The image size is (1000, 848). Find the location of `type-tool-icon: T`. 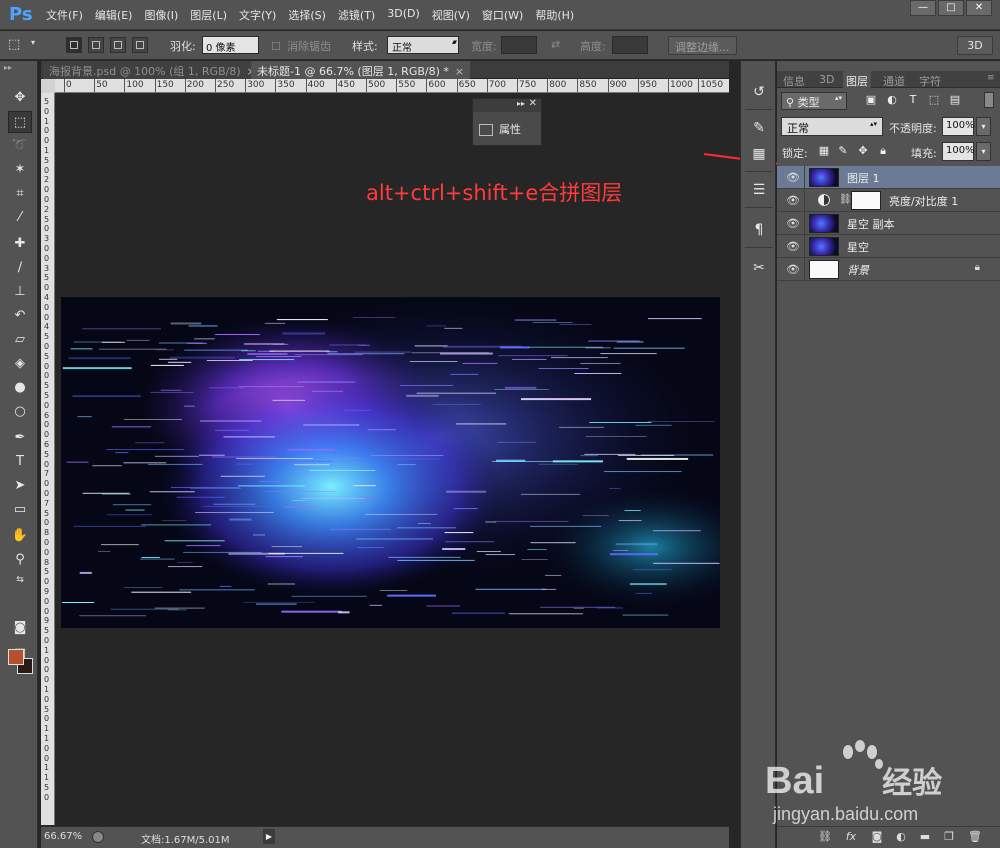

type-tool-icon: T is located at coordinates (20, 462).